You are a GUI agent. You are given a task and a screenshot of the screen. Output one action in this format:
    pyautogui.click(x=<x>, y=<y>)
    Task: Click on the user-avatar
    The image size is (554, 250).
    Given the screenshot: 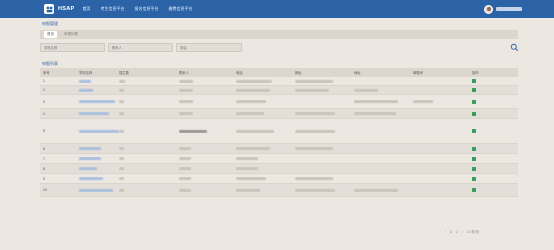 What is the action you would take?
    pyautogui.click(x=488, y=9)
    